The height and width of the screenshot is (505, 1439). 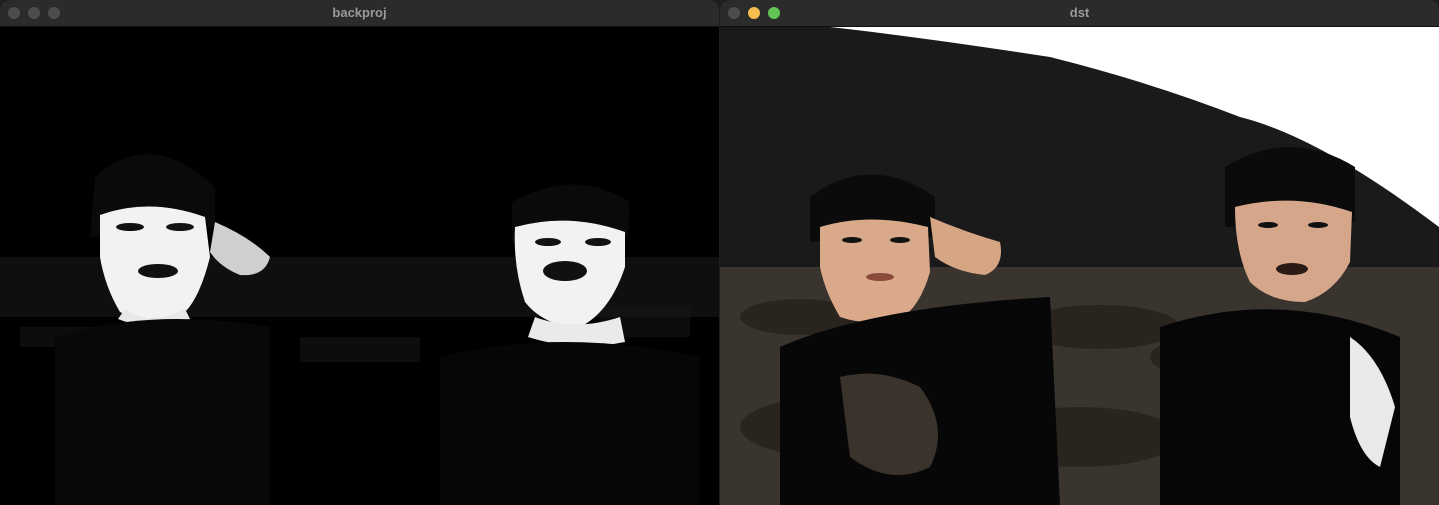 I want to click on backproj-titlebar: backproj, so click(x=359, y=13).